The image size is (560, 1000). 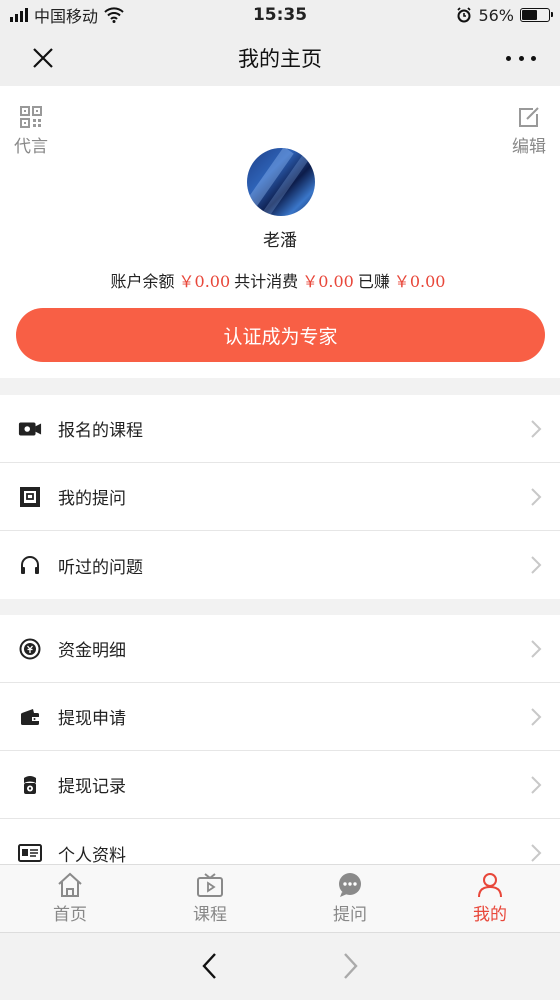 I want to click on signal-icon, so click(x=19, y=15).